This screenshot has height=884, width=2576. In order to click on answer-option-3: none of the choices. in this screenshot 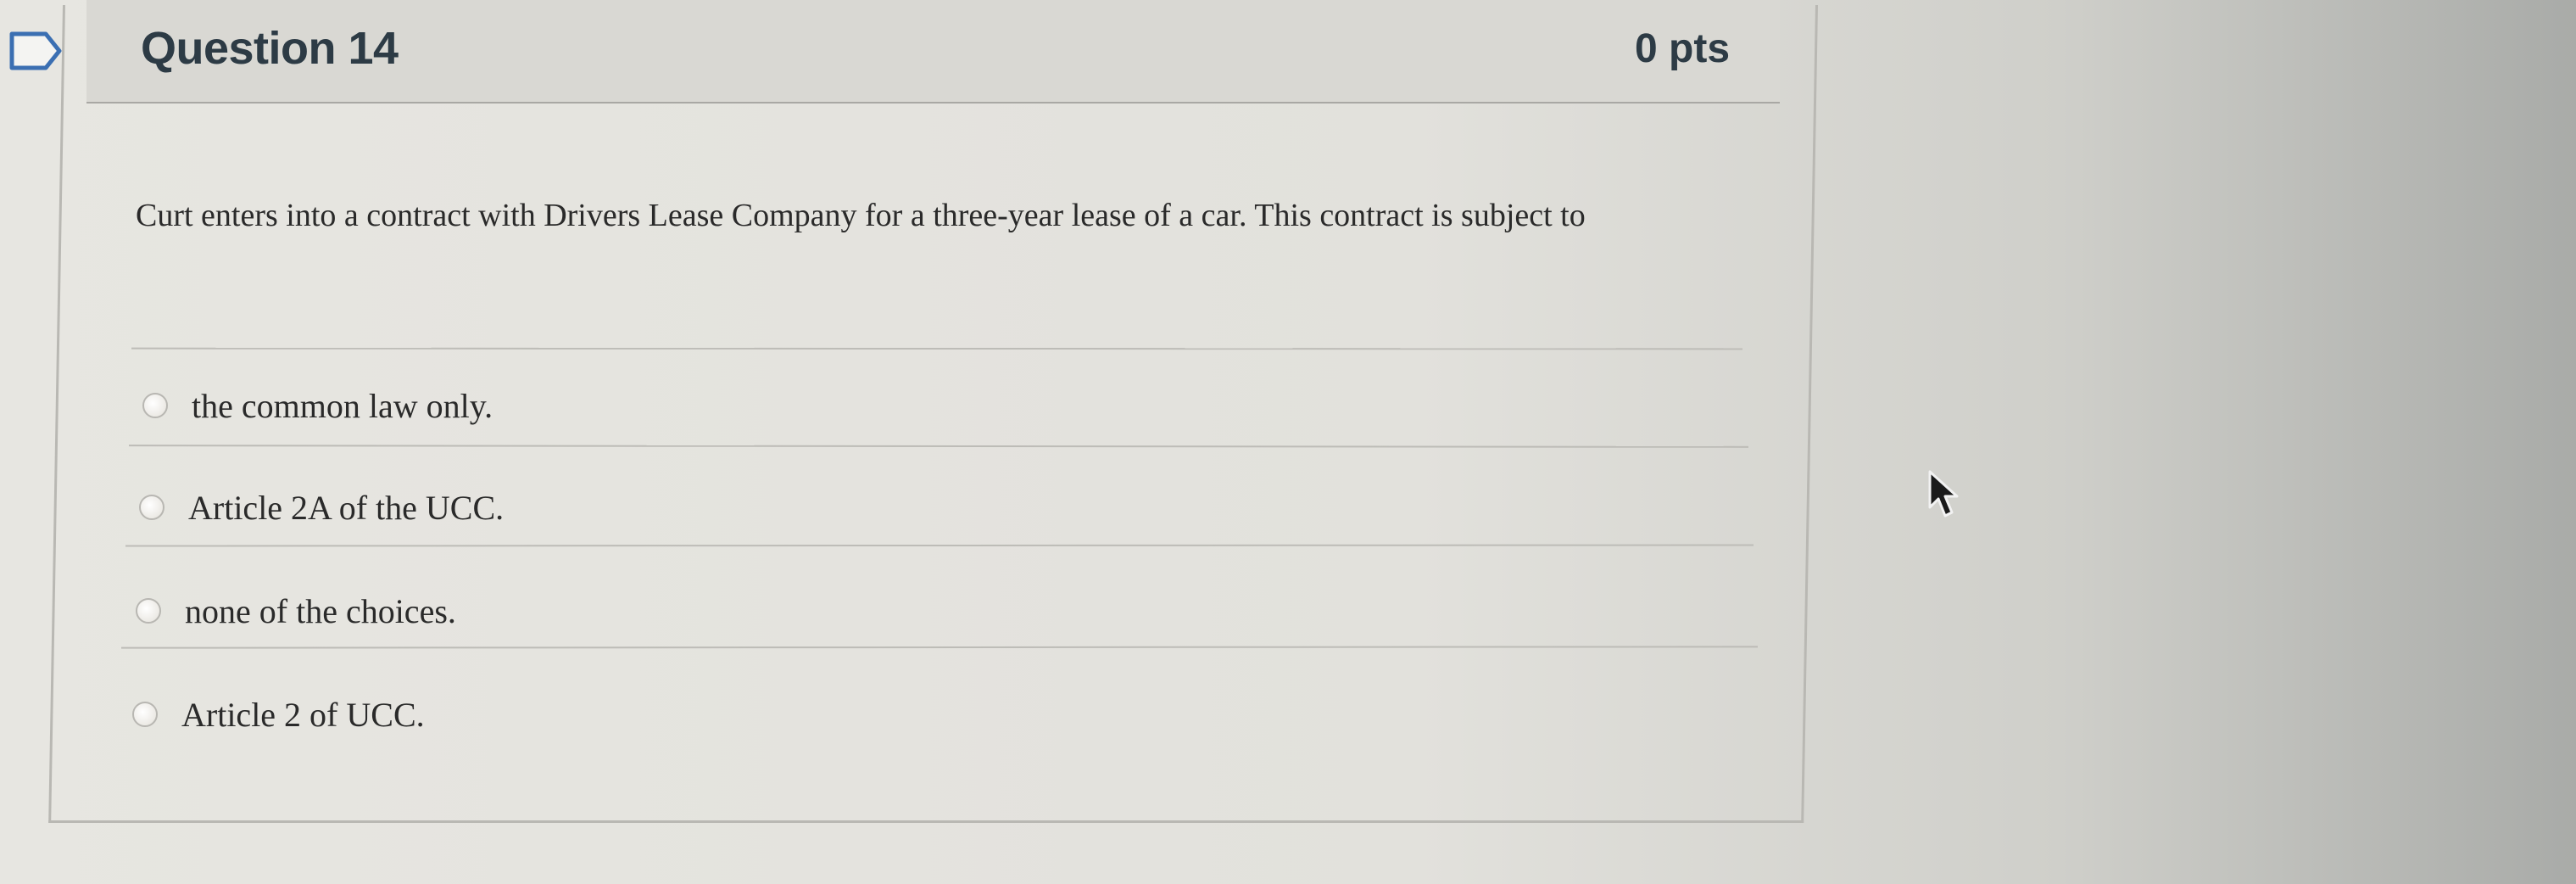, I will do `click(296, 610)`.